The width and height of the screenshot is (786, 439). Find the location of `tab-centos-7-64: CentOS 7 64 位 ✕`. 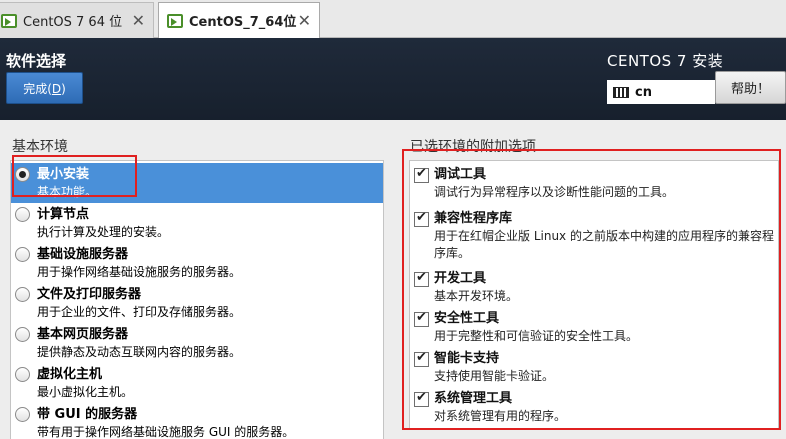

tab-centos-7-64: CentOS 7 64 位 ✕ is located at coordinates (77, 20).